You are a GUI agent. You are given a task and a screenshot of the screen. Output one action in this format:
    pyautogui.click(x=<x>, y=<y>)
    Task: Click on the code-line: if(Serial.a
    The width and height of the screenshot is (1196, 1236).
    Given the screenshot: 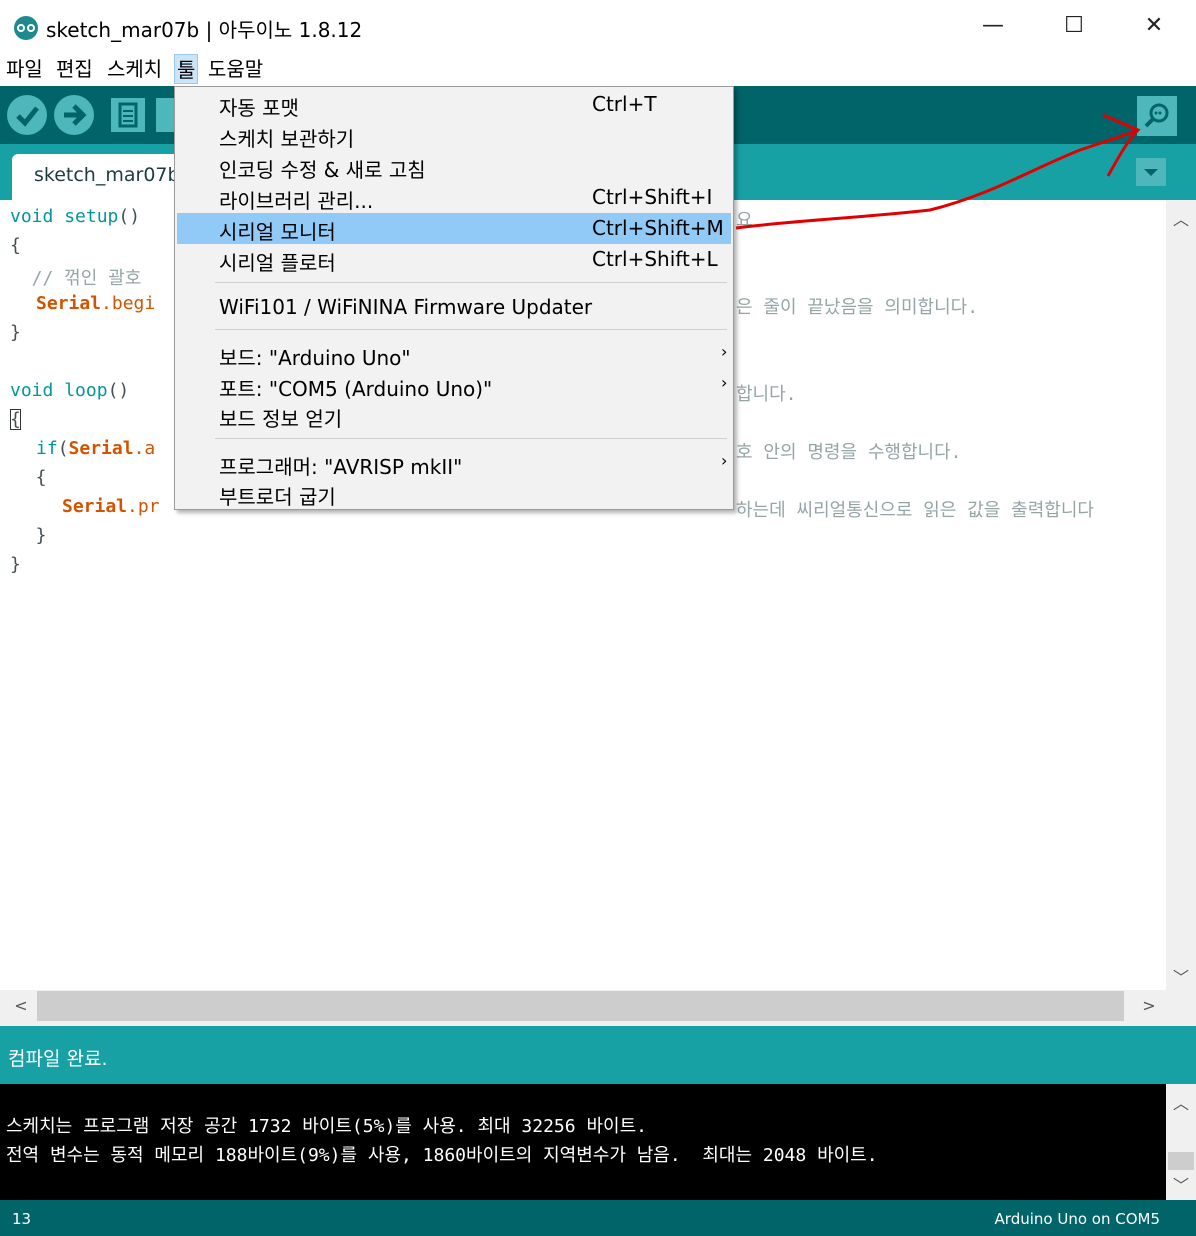 What is the action you would take?
    pyautogui.click(x=96, y=448)
    